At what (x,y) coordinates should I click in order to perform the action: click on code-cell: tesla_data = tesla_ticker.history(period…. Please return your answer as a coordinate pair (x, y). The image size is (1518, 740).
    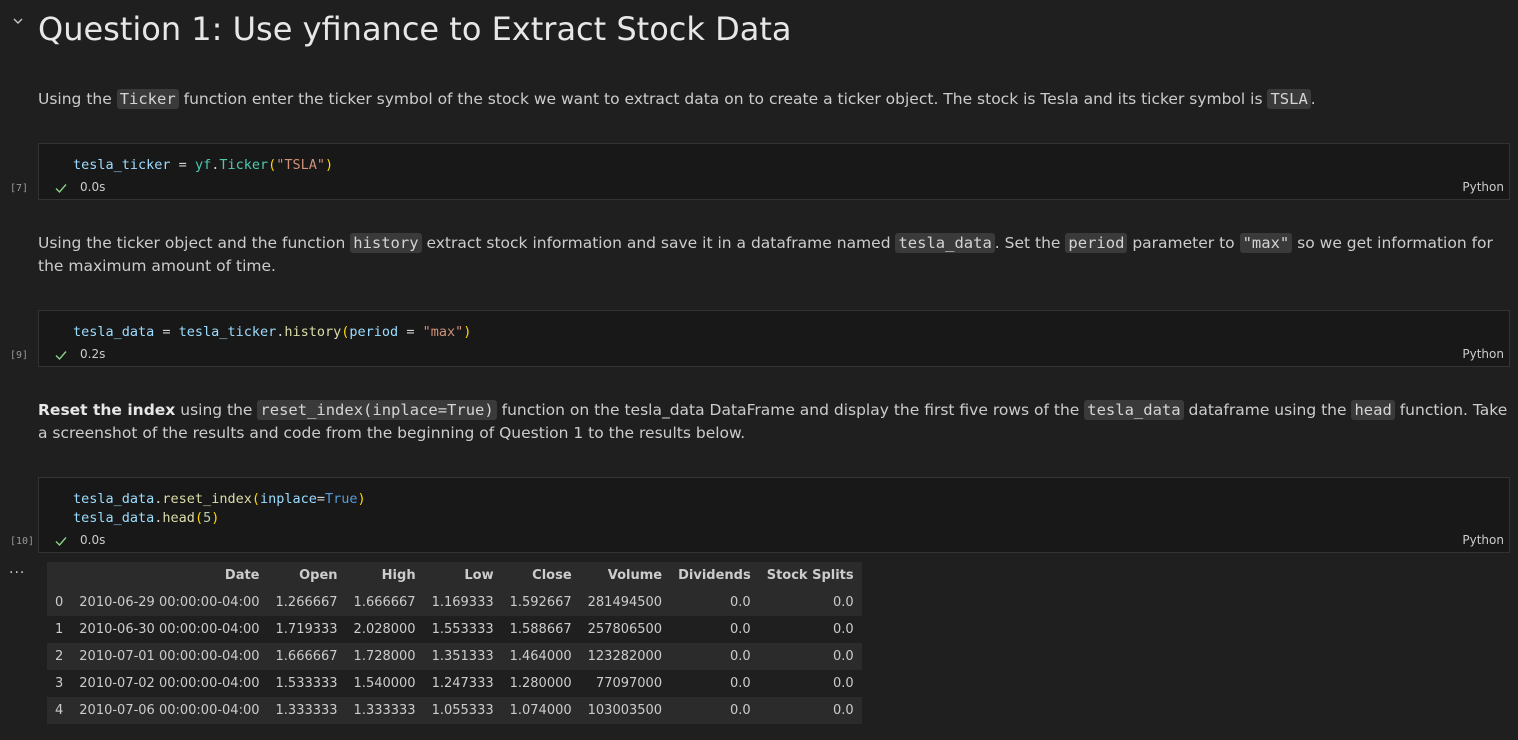
    Looking at the image, I should click on (774, 338).